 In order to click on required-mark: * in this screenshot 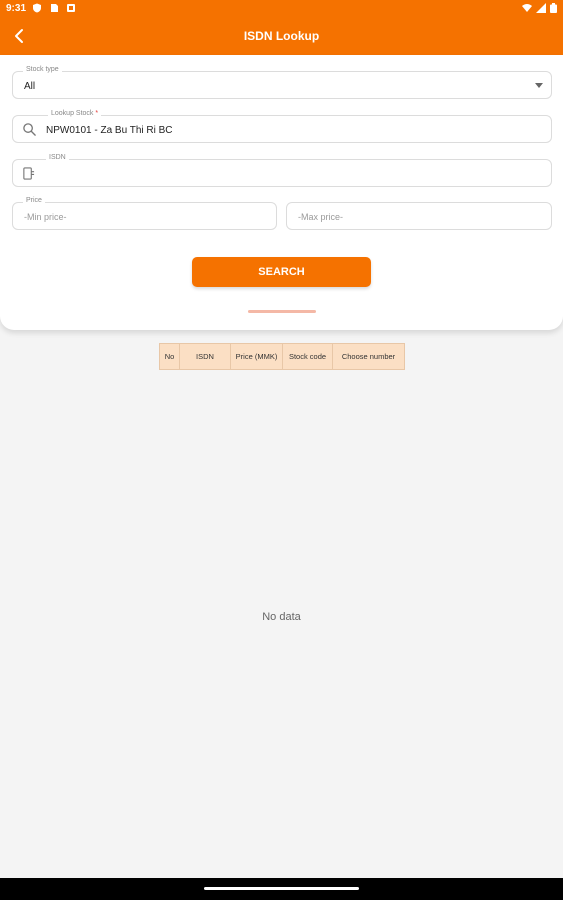, I will do `click(97, 113)`.